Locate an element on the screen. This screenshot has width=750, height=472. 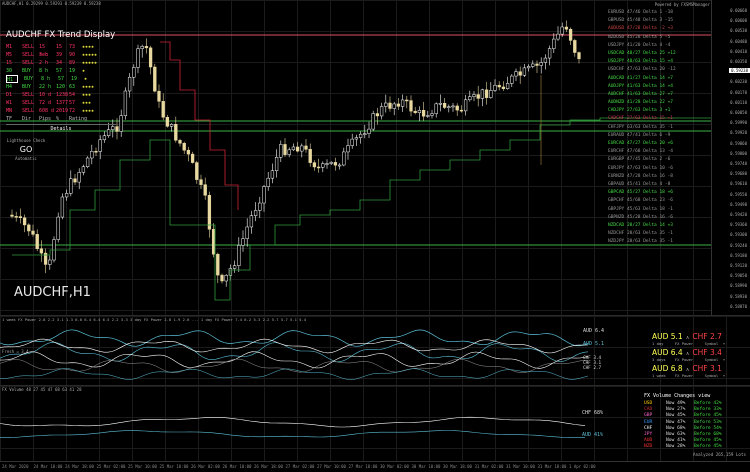
pair-row: USDJPY 41/20 Delta 4 -4 is located at coordinates (660, 46).